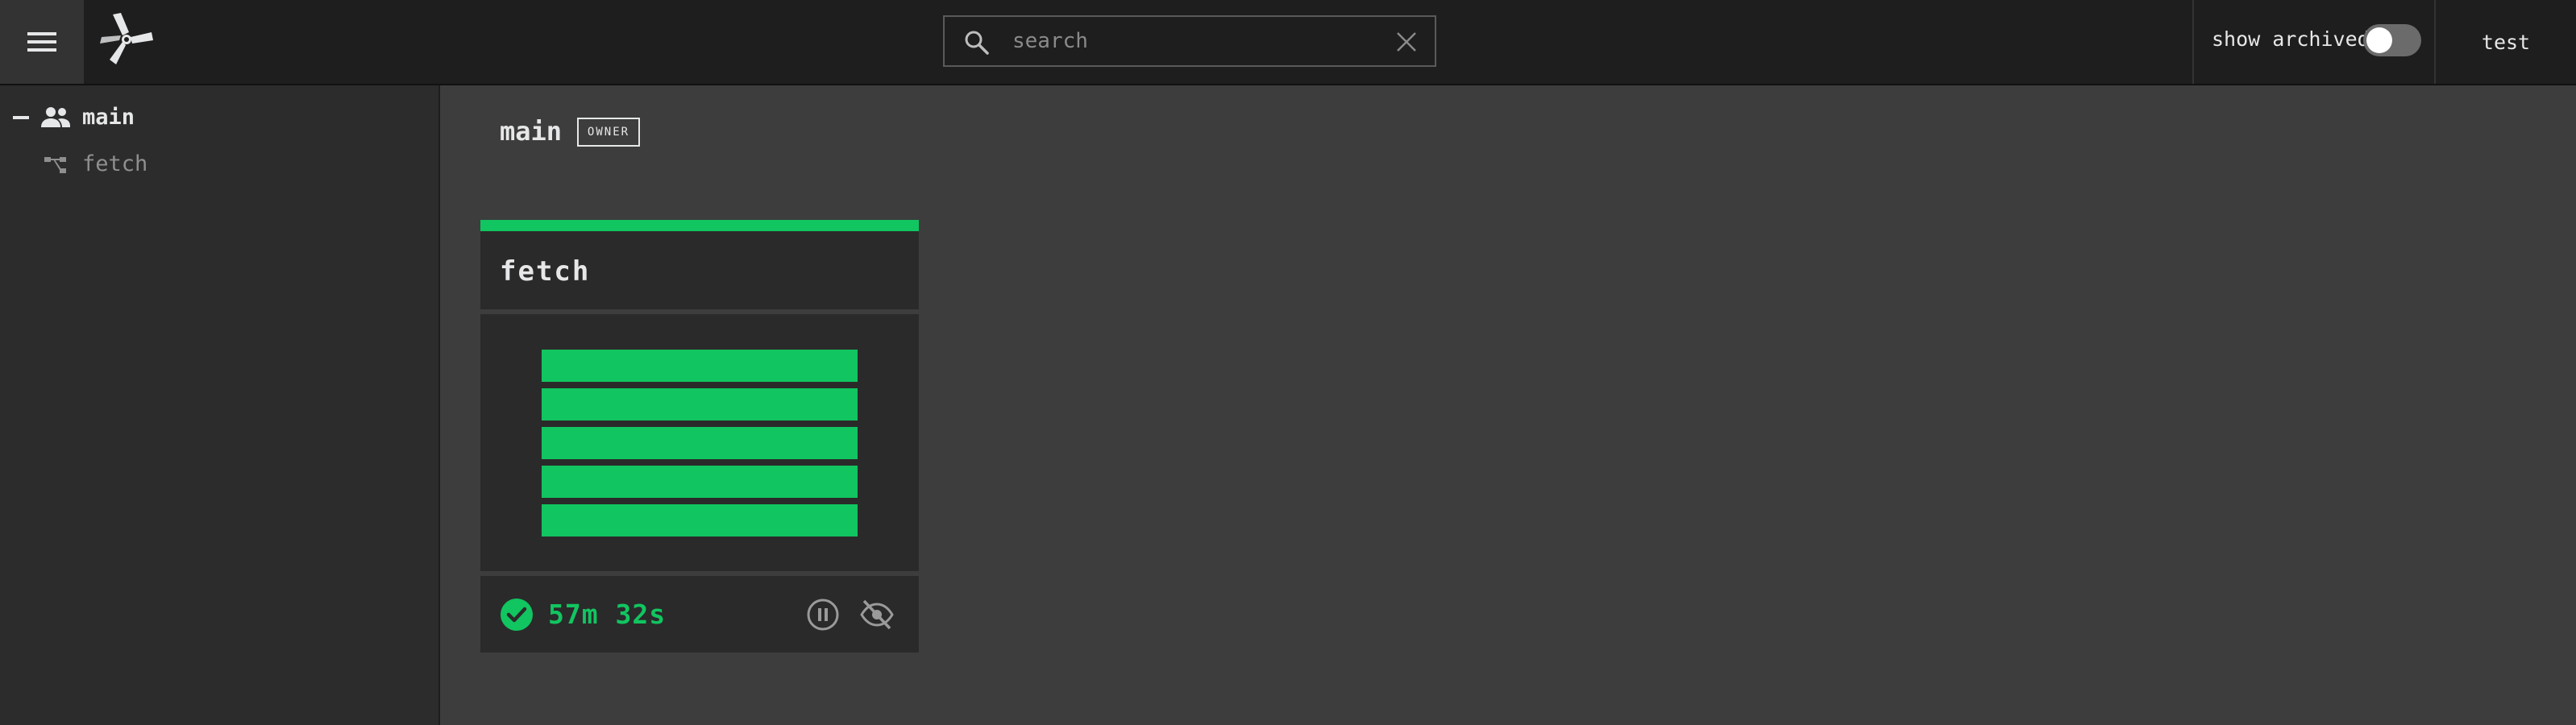 Image resolution: width=2576 pixels, height=725 pixels. I want to click on hamburger-menu-icon, so click(41, 42).